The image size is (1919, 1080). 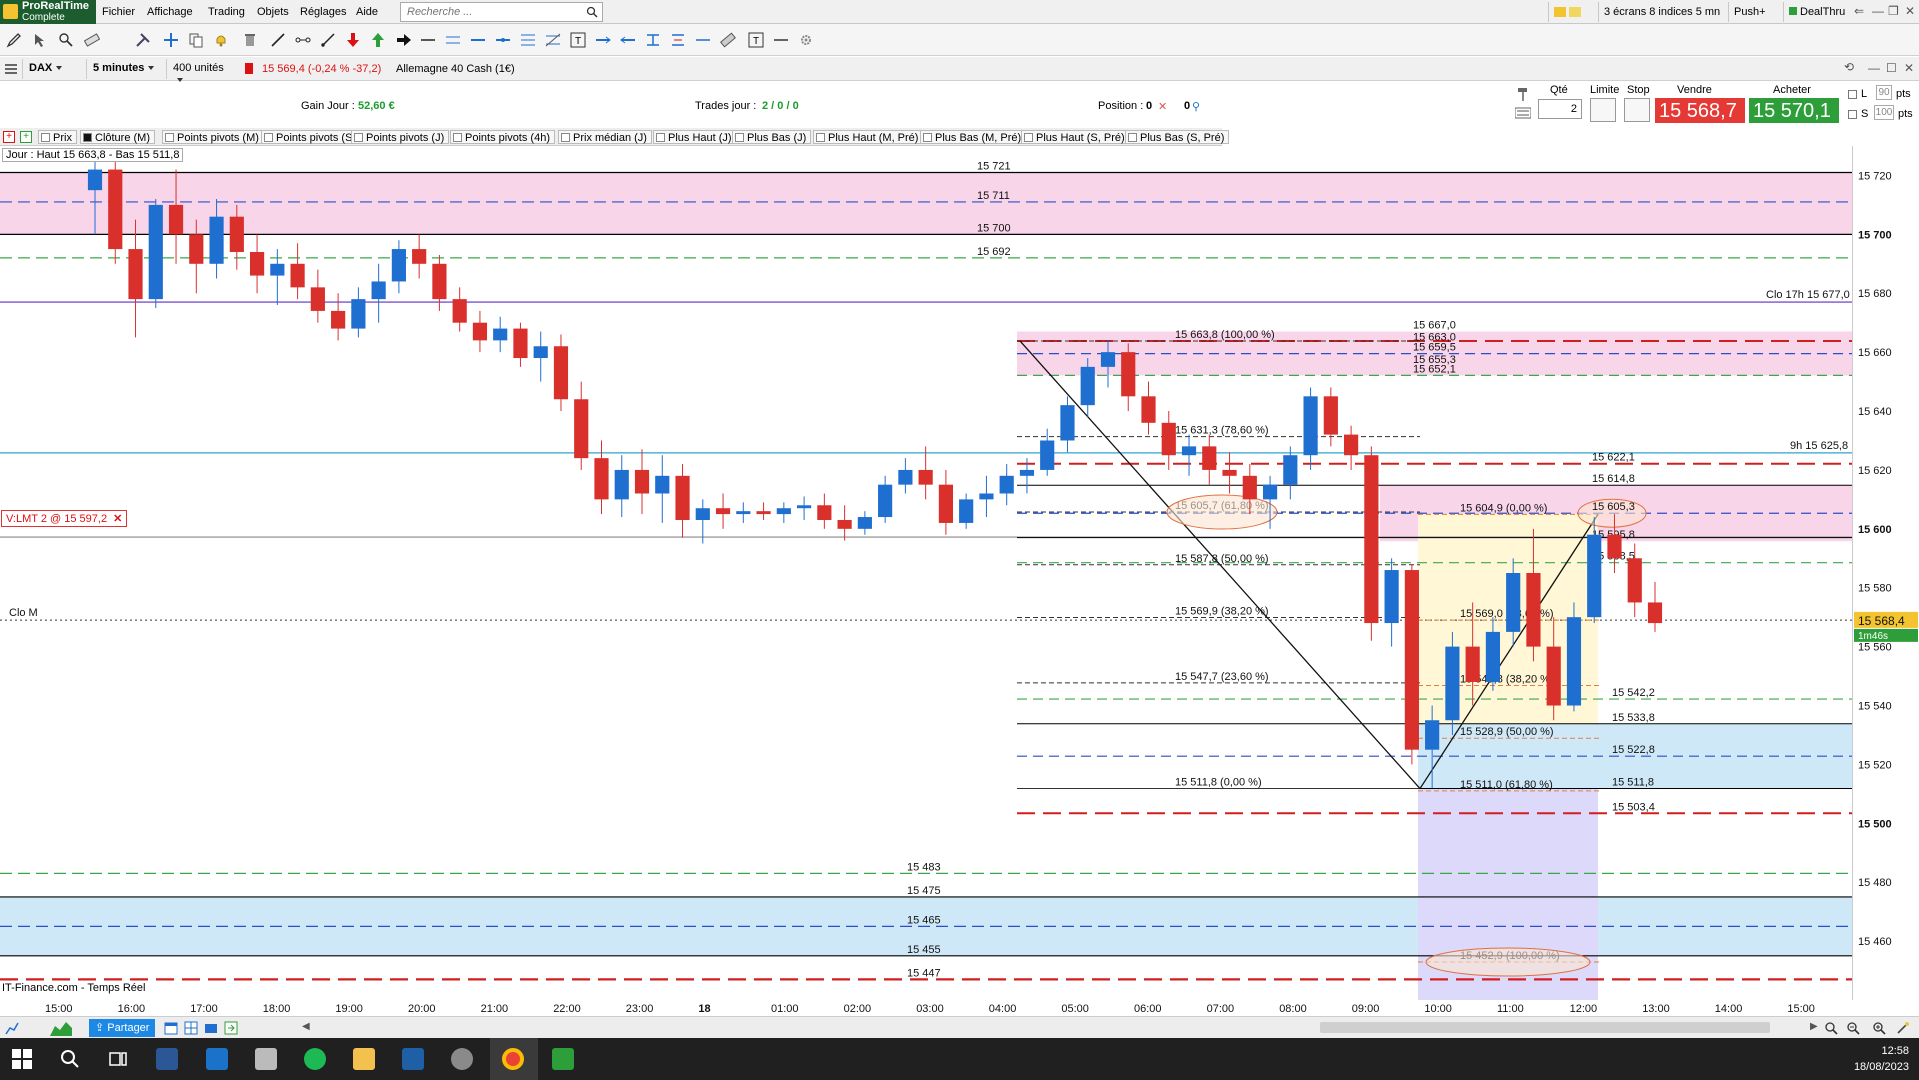 What do you see at coordinates (40, 40) in the screenshot?
I see `cursor-icon` at bounding box center [40, 40].